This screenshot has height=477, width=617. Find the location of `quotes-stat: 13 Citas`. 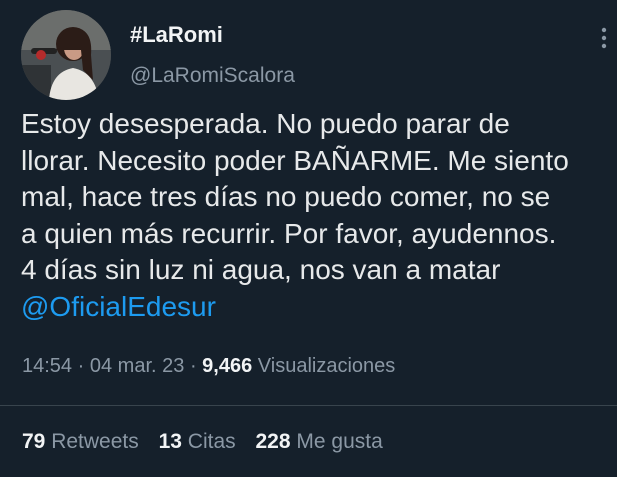

quotes-stat: 13 Citas is located at coordinates (197, 441).